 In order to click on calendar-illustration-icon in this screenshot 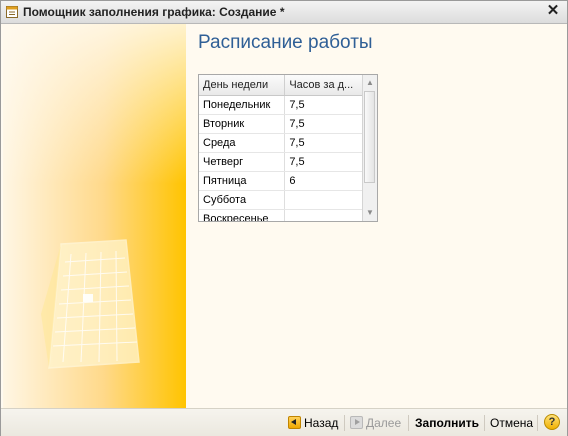, I will do `click(90, 304)`.